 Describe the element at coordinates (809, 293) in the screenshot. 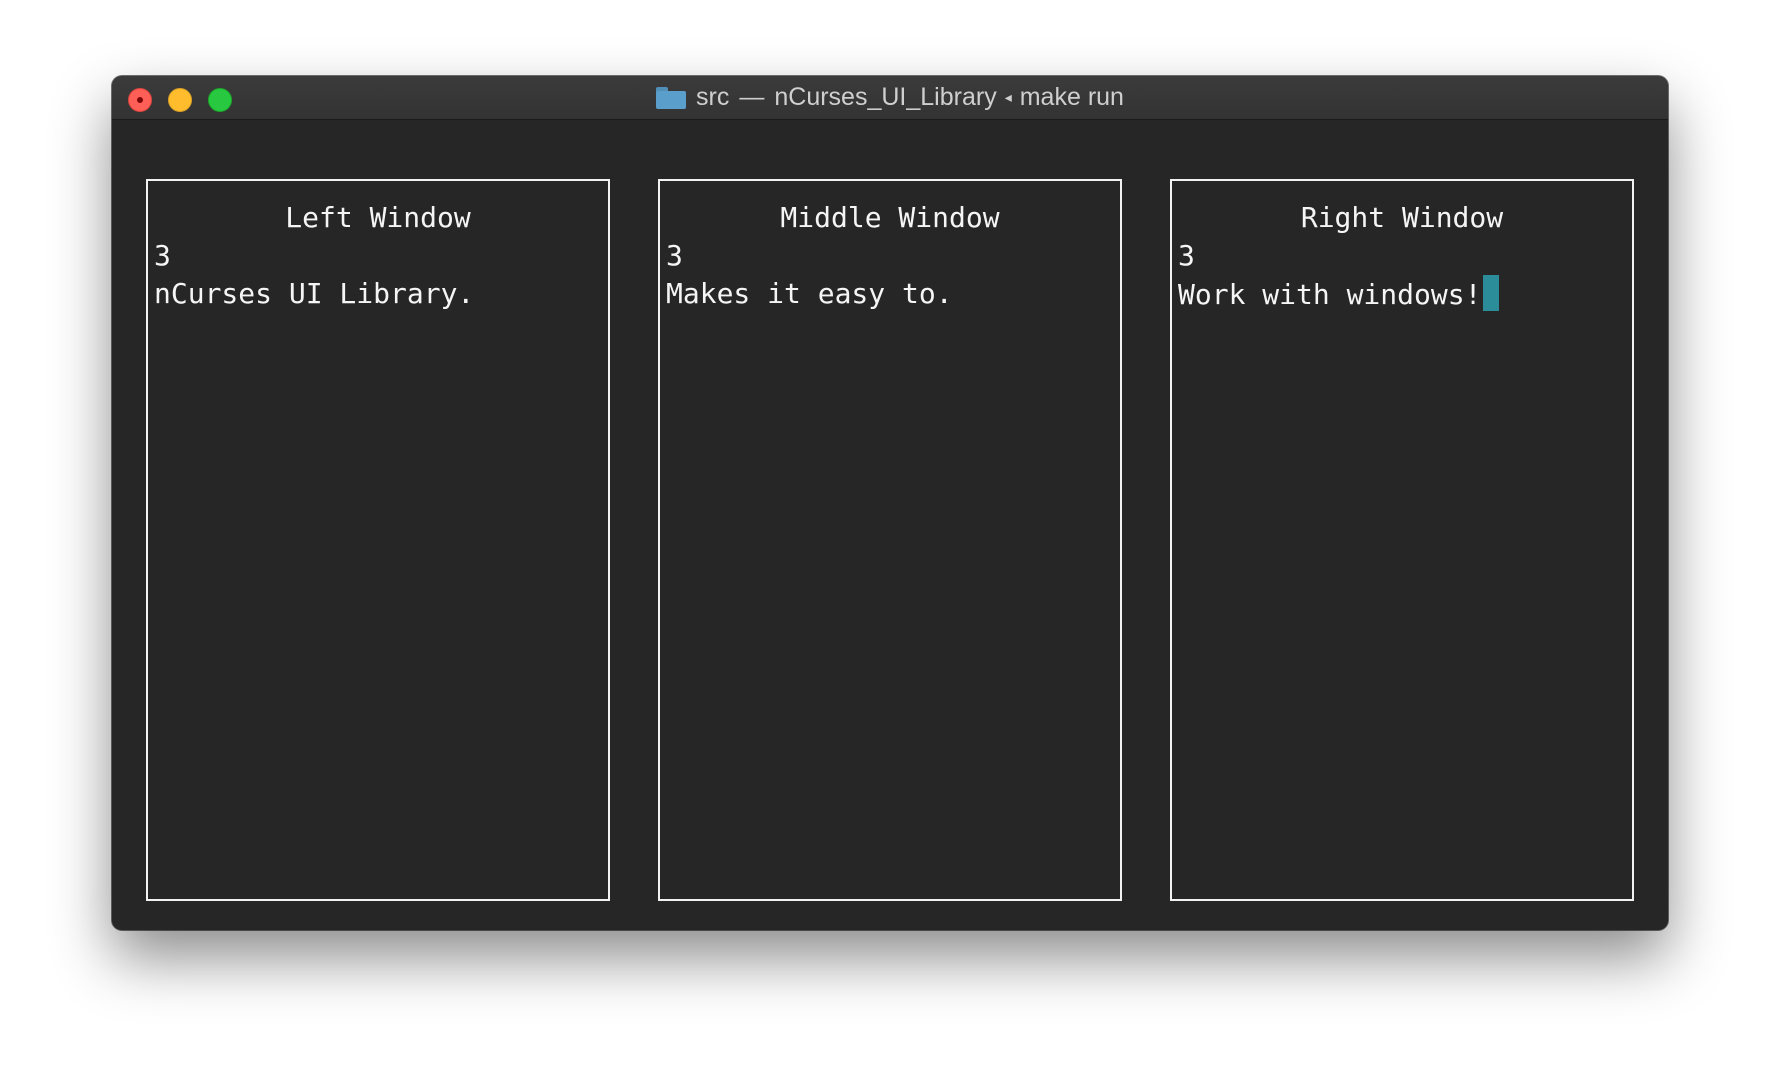

I see `middle-window-message: Makes it easy to.` at that location.